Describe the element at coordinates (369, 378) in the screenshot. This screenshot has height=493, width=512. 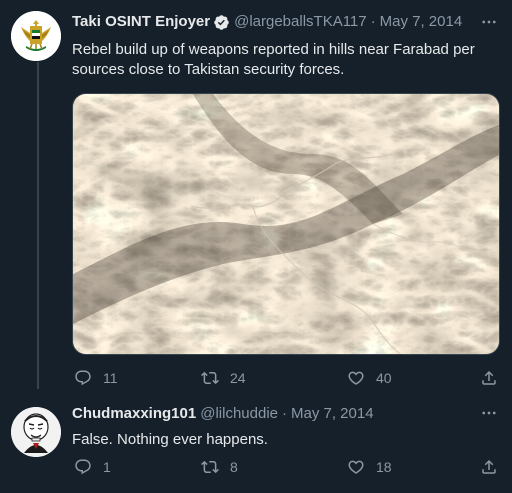
I see `like-button: 40` at that location.